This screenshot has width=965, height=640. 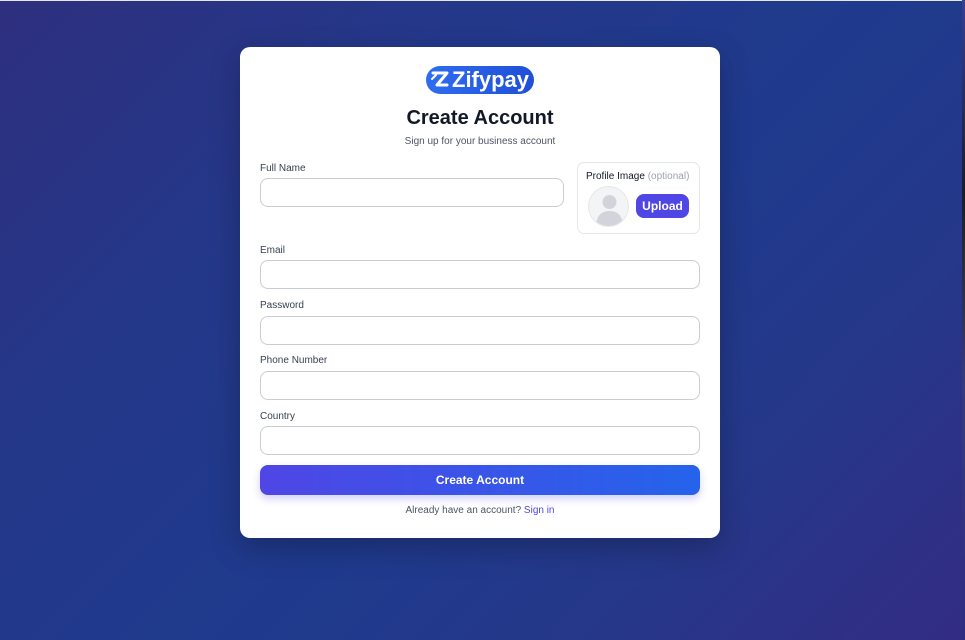 I want to click on profile-image-label: Profile Image (optional), so click(x=637, y=176).